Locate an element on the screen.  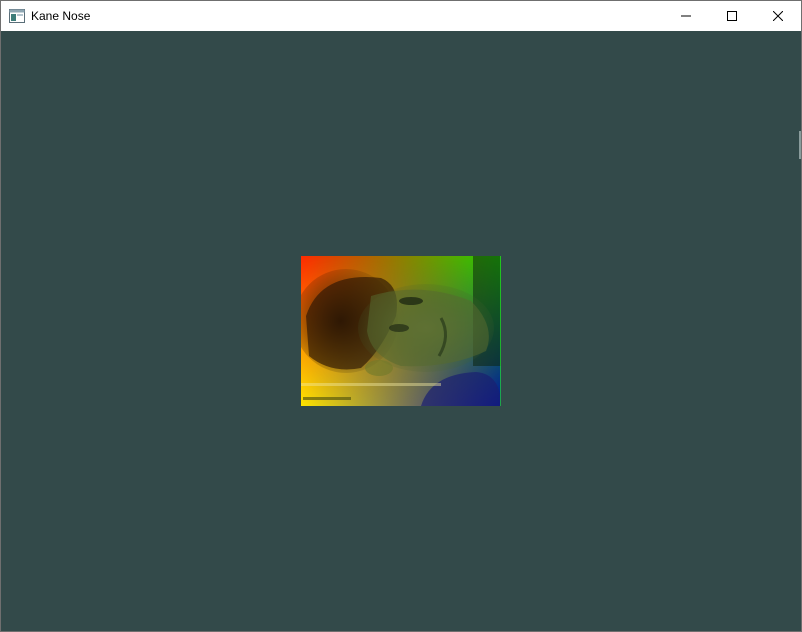
app-window-icon is located at coordinates (17, 16).